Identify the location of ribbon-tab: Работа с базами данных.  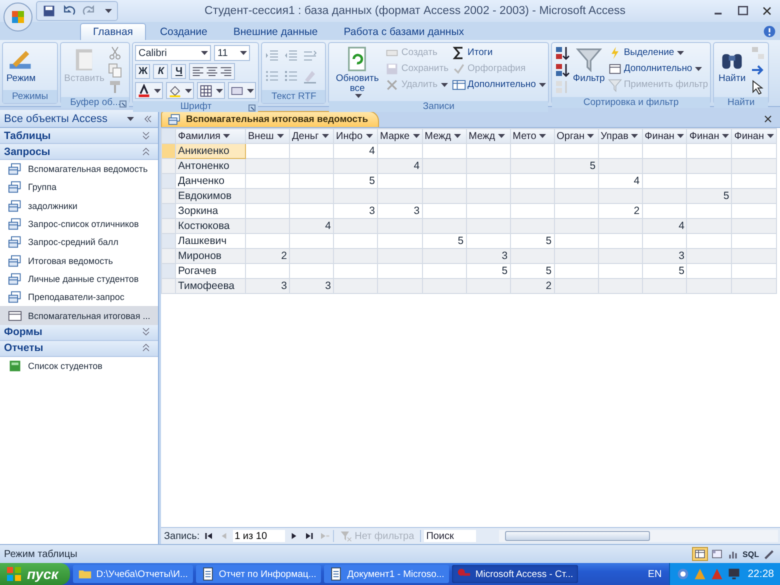
(404, 31).